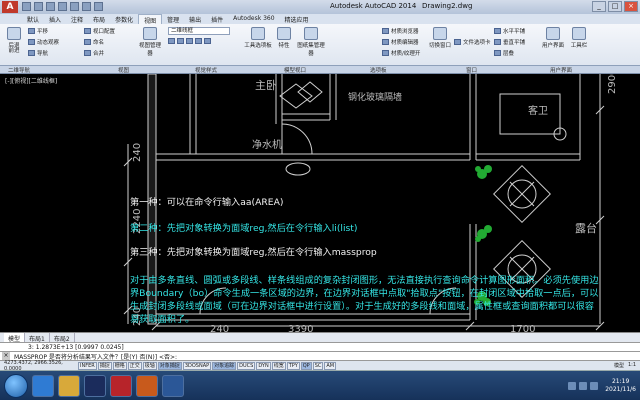 The height and width of the screenshot is (400, 640). I want to click on switch-window-button: 切换窗口, so click(440, 38).